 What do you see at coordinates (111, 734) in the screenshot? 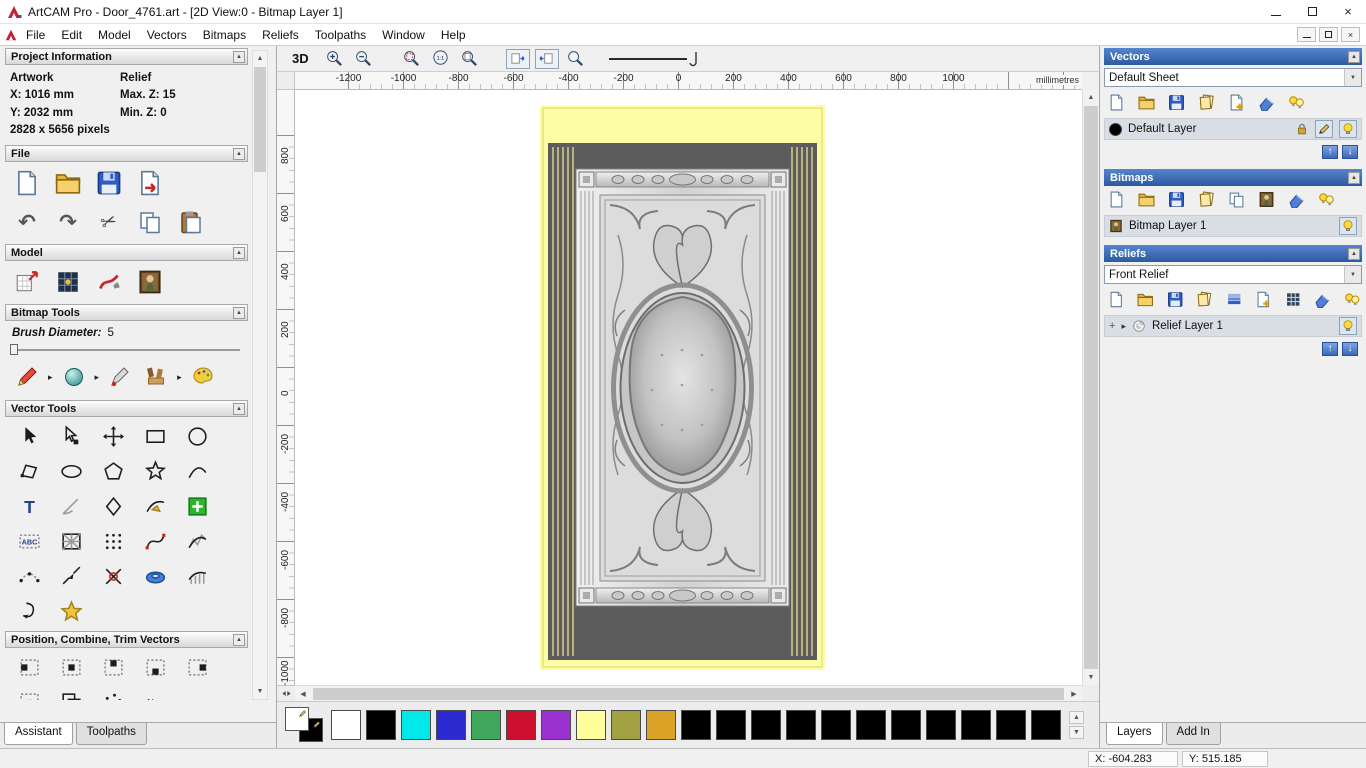
I see `tab-toolpaths: Toolpaths` at bounding box center [111, 734].